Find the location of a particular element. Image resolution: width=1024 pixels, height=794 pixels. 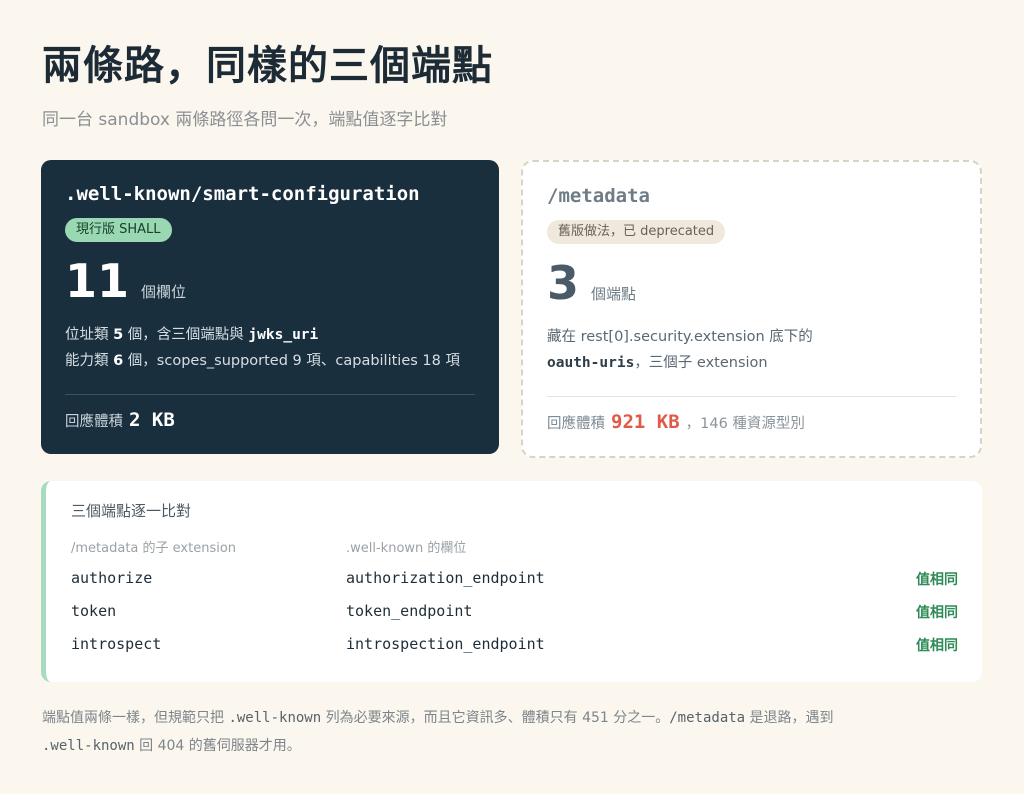

field-count-row: 11 個欄位 is located at coordinates (270, 281).